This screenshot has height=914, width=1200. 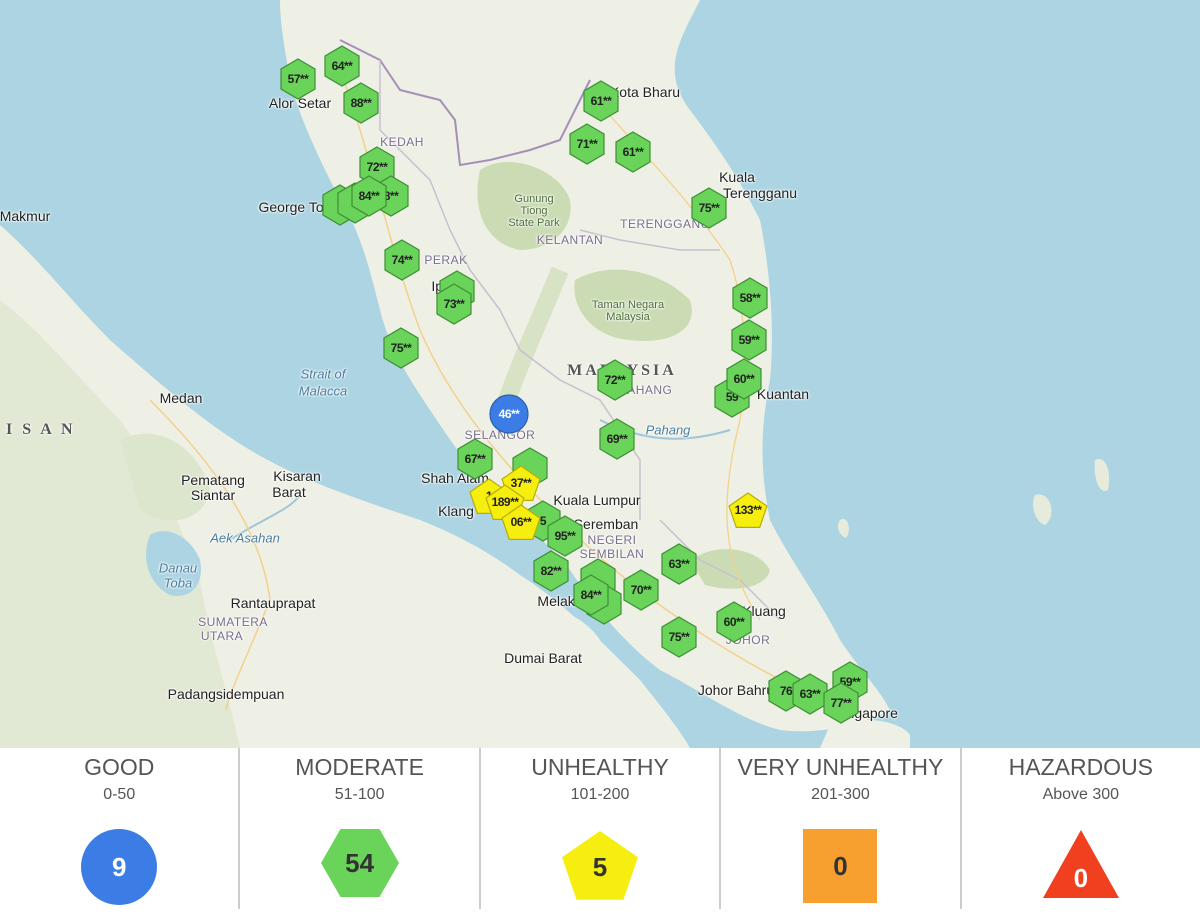 I want to click on place-label-pematang-2: Siantar, so click(x=213, y=495).